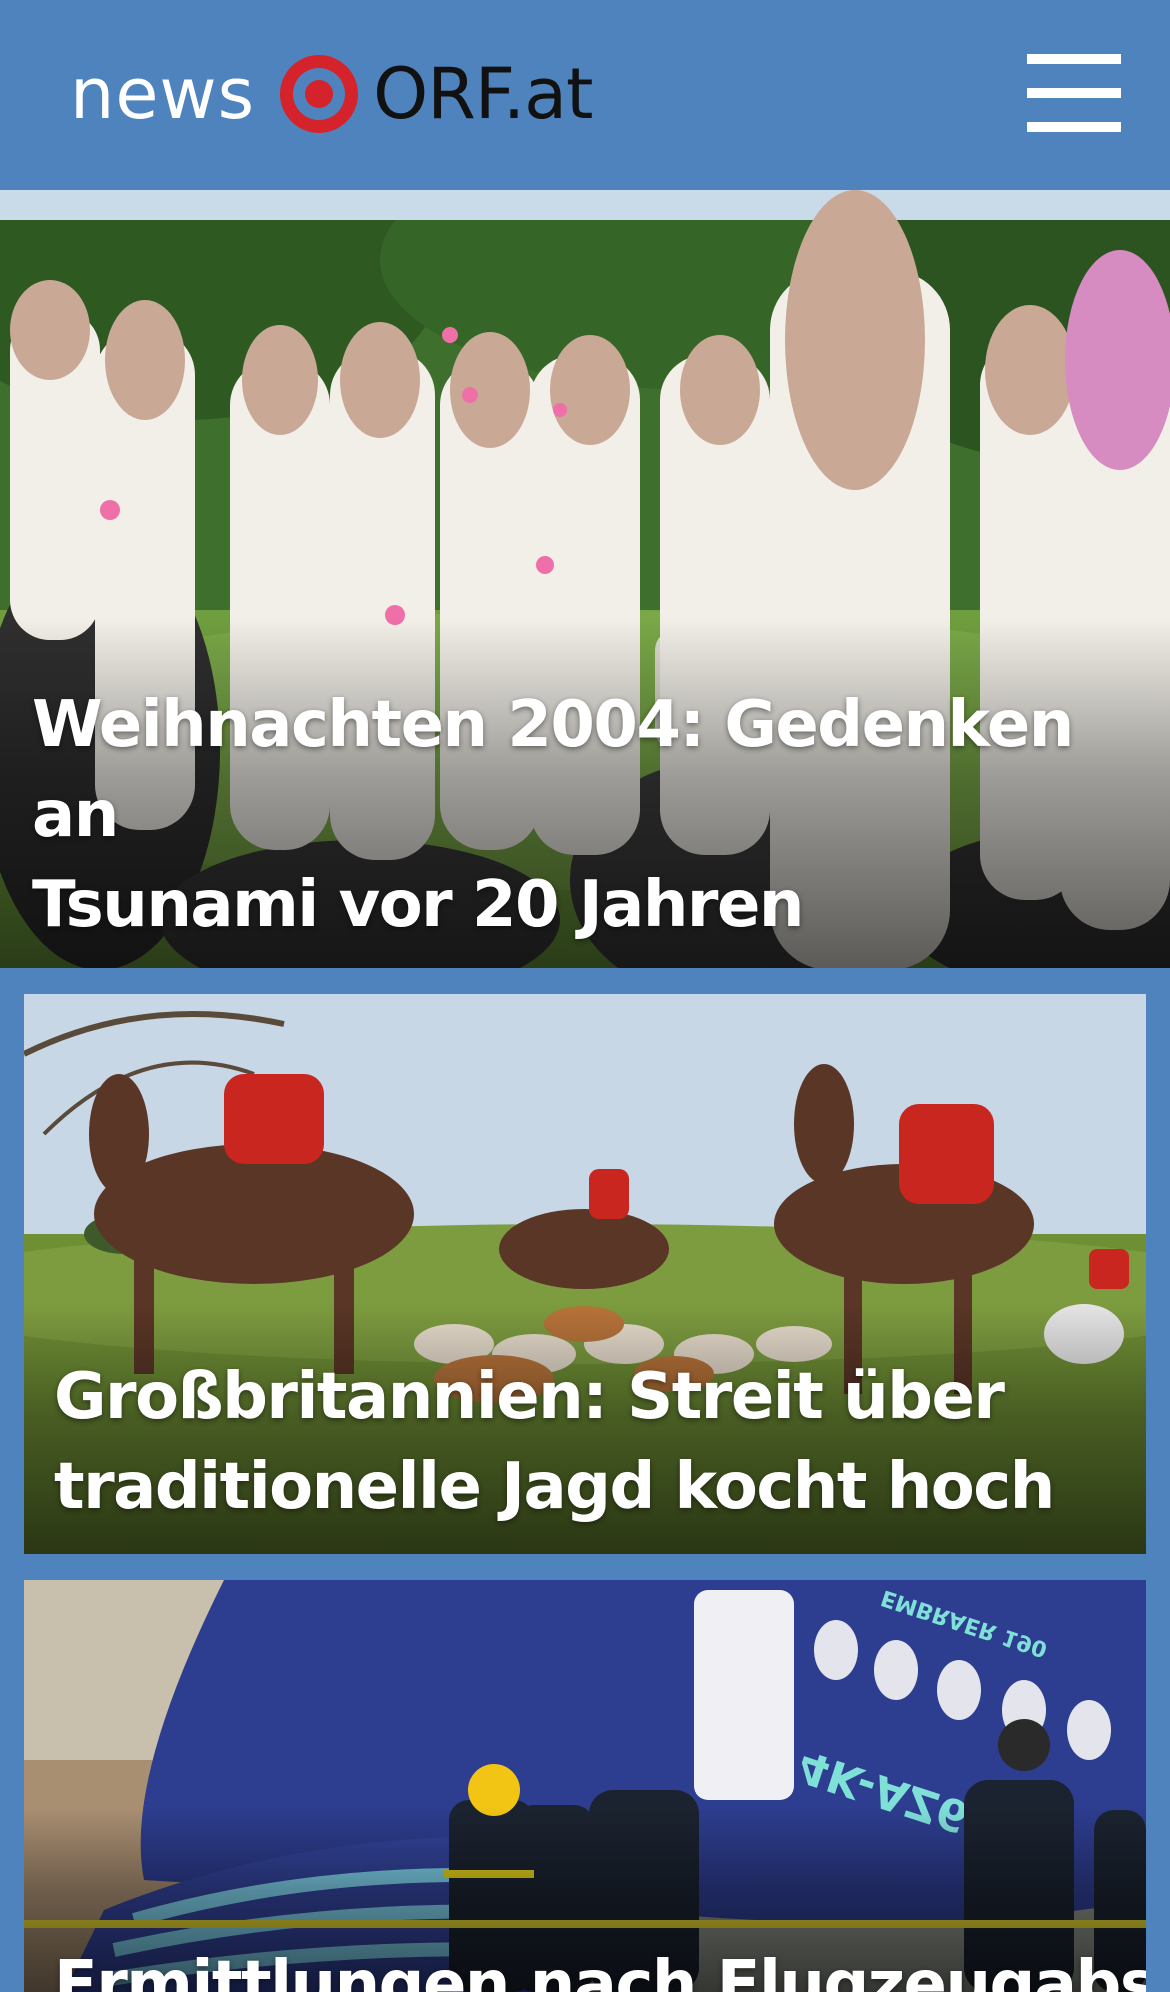 The width and height of the screenshot is (1170, 1992). Describe the element at coordinates (553, 770) in the screenshot. I see `headline-line: Weihnachten 2004: Gedenken an` at that location.